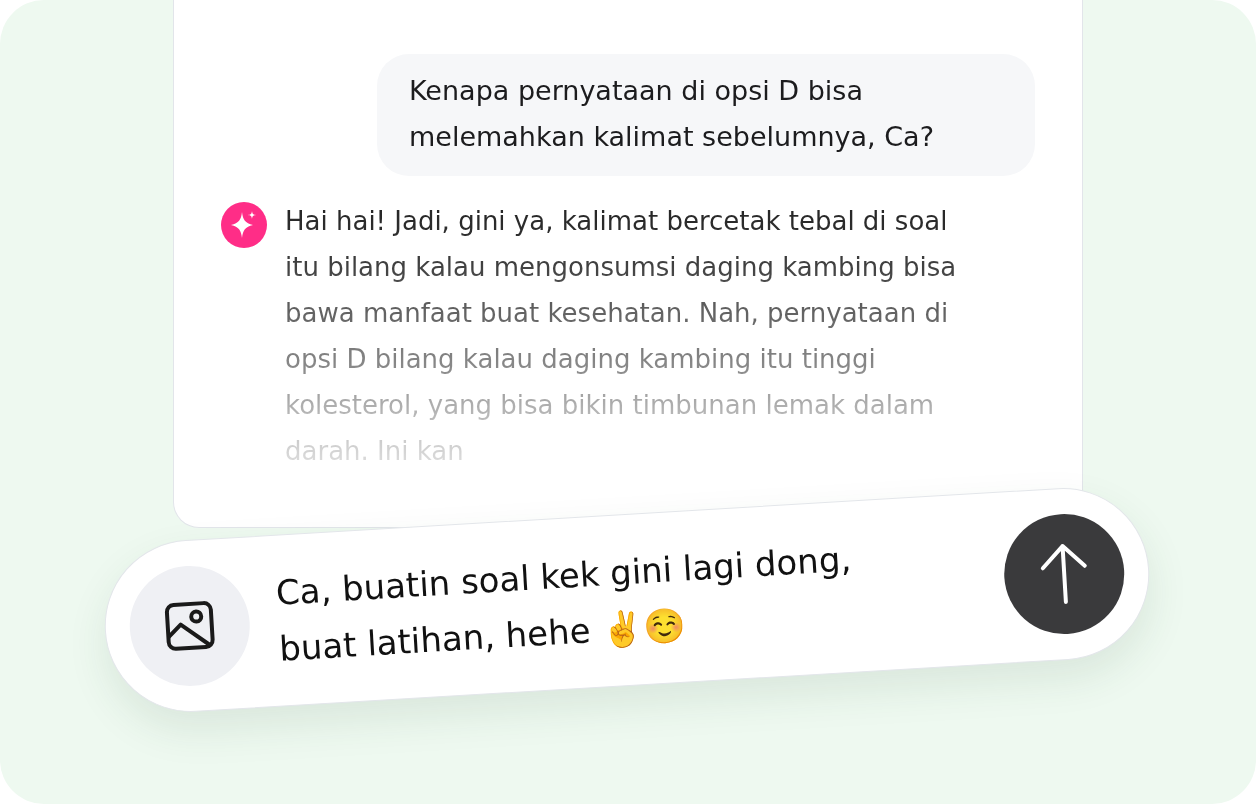  I want to click on input-field: Ca, buatin soal kek gini lagi dong, buat latihan, hehe ✌☺, so click(577, 603).